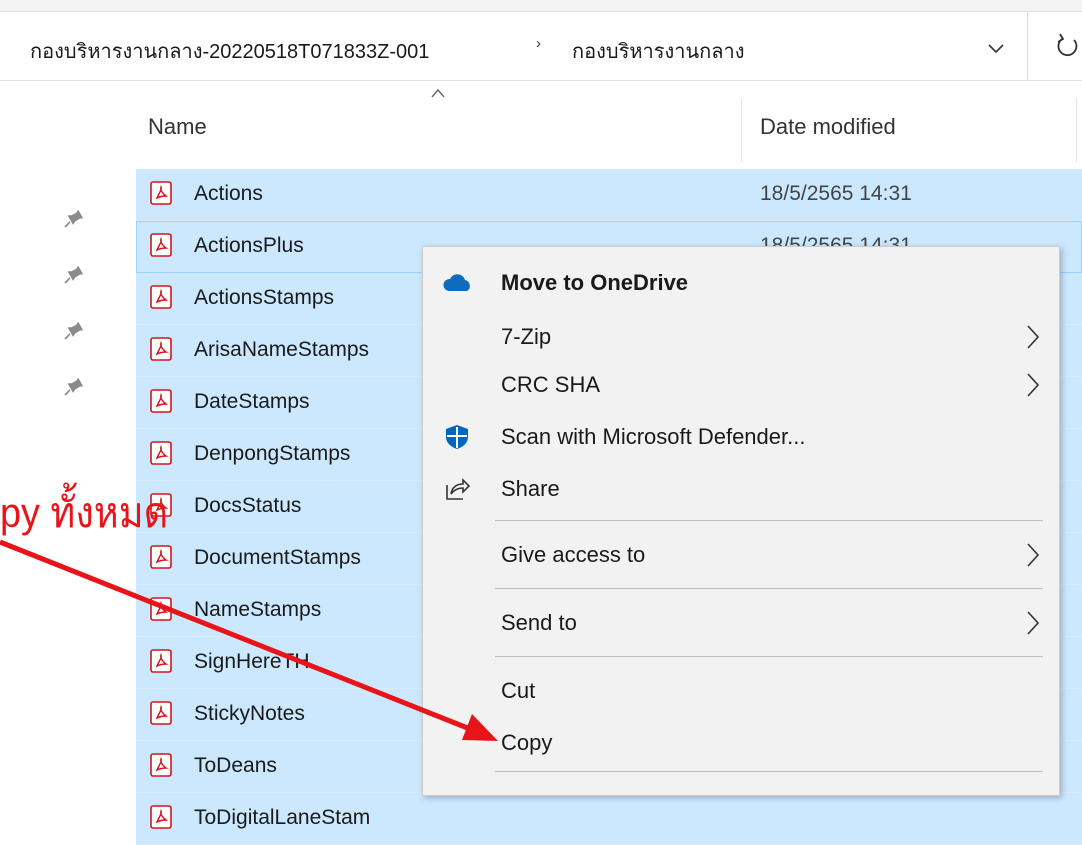 This screenshot has height=845, width=1082. What do you see at coordinates (1027, 46) in the screenshot?
I see `address-bar-divider` at bounding box center [1027, 46].